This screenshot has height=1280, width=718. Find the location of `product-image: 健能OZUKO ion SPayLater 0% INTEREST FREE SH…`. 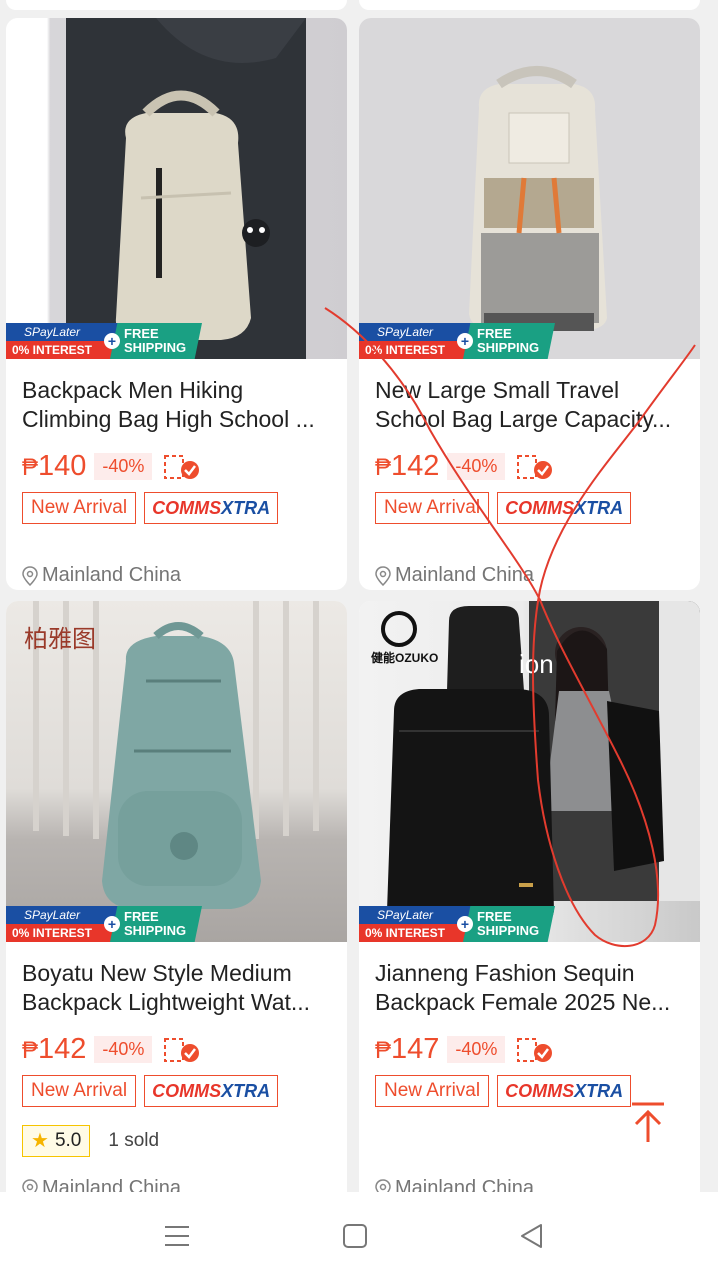

product-image: 健能OZUKO ion SPayLater 0% INTEREST FREE SH… is located at coordinates (529, 771).